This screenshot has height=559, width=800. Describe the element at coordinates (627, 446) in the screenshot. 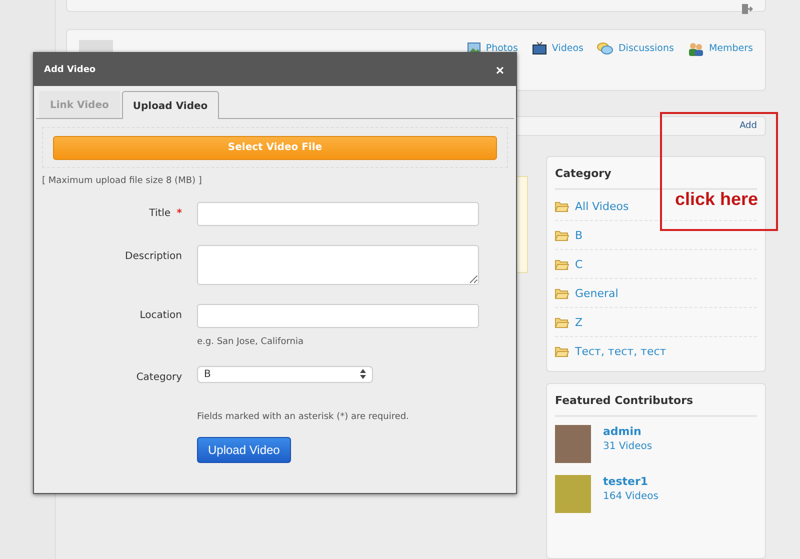

I see `video-count-link: 31 Videos` at that location.